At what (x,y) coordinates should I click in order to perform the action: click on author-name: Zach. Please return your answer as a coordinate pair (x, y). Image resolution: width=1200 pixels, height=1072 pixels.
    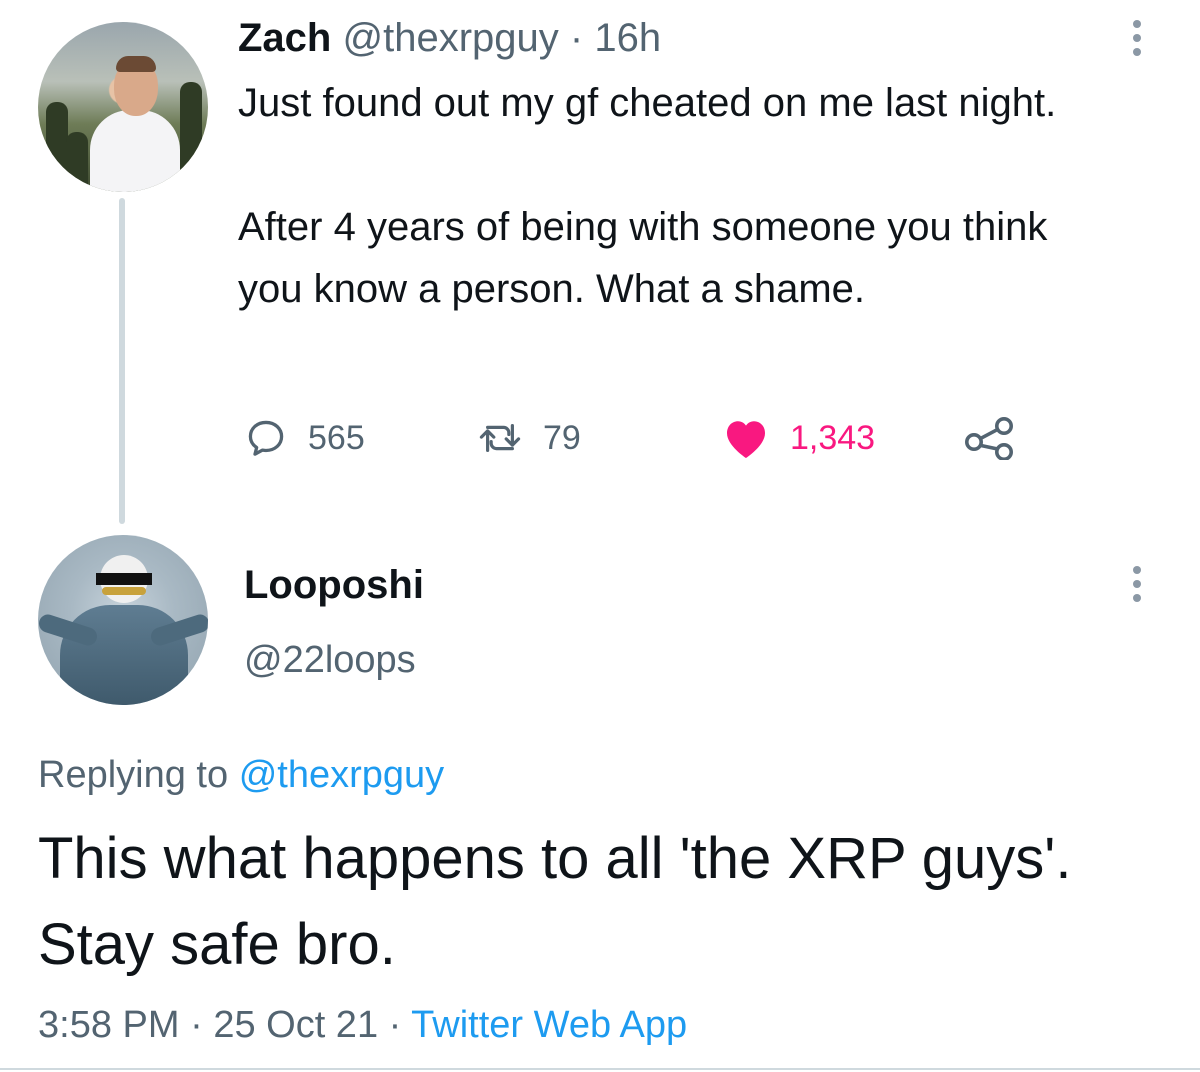
    Looking at the image, I should click on (284, 38).